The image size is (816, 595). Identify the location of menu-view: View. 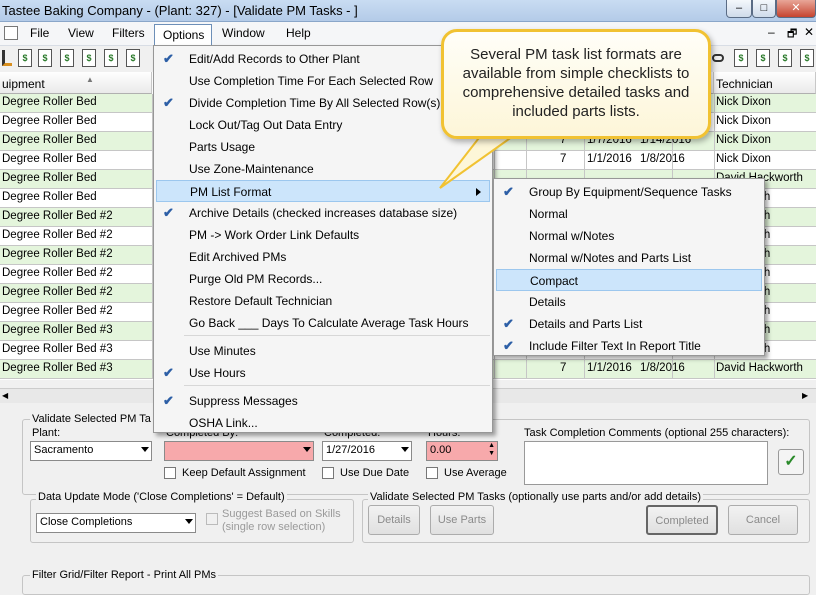
(81, 33).